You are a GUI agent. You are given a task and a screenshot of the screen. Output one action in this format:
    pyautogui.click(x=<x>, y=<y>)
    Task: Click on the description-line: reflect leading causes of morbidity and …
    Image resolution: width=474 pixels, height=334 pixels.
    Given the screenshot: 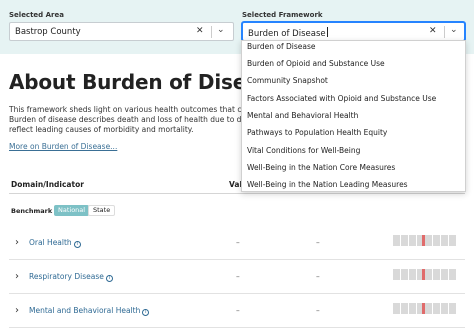 What is the action you would take?
    pyautogui.click(x=101, y=129)
    